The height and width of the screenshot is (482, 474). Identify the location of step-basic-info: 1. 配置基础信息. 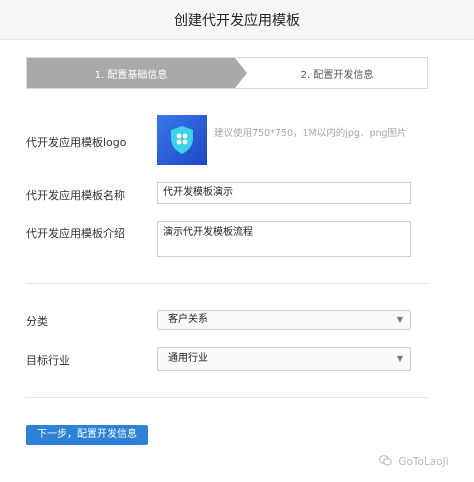
(137, 73).